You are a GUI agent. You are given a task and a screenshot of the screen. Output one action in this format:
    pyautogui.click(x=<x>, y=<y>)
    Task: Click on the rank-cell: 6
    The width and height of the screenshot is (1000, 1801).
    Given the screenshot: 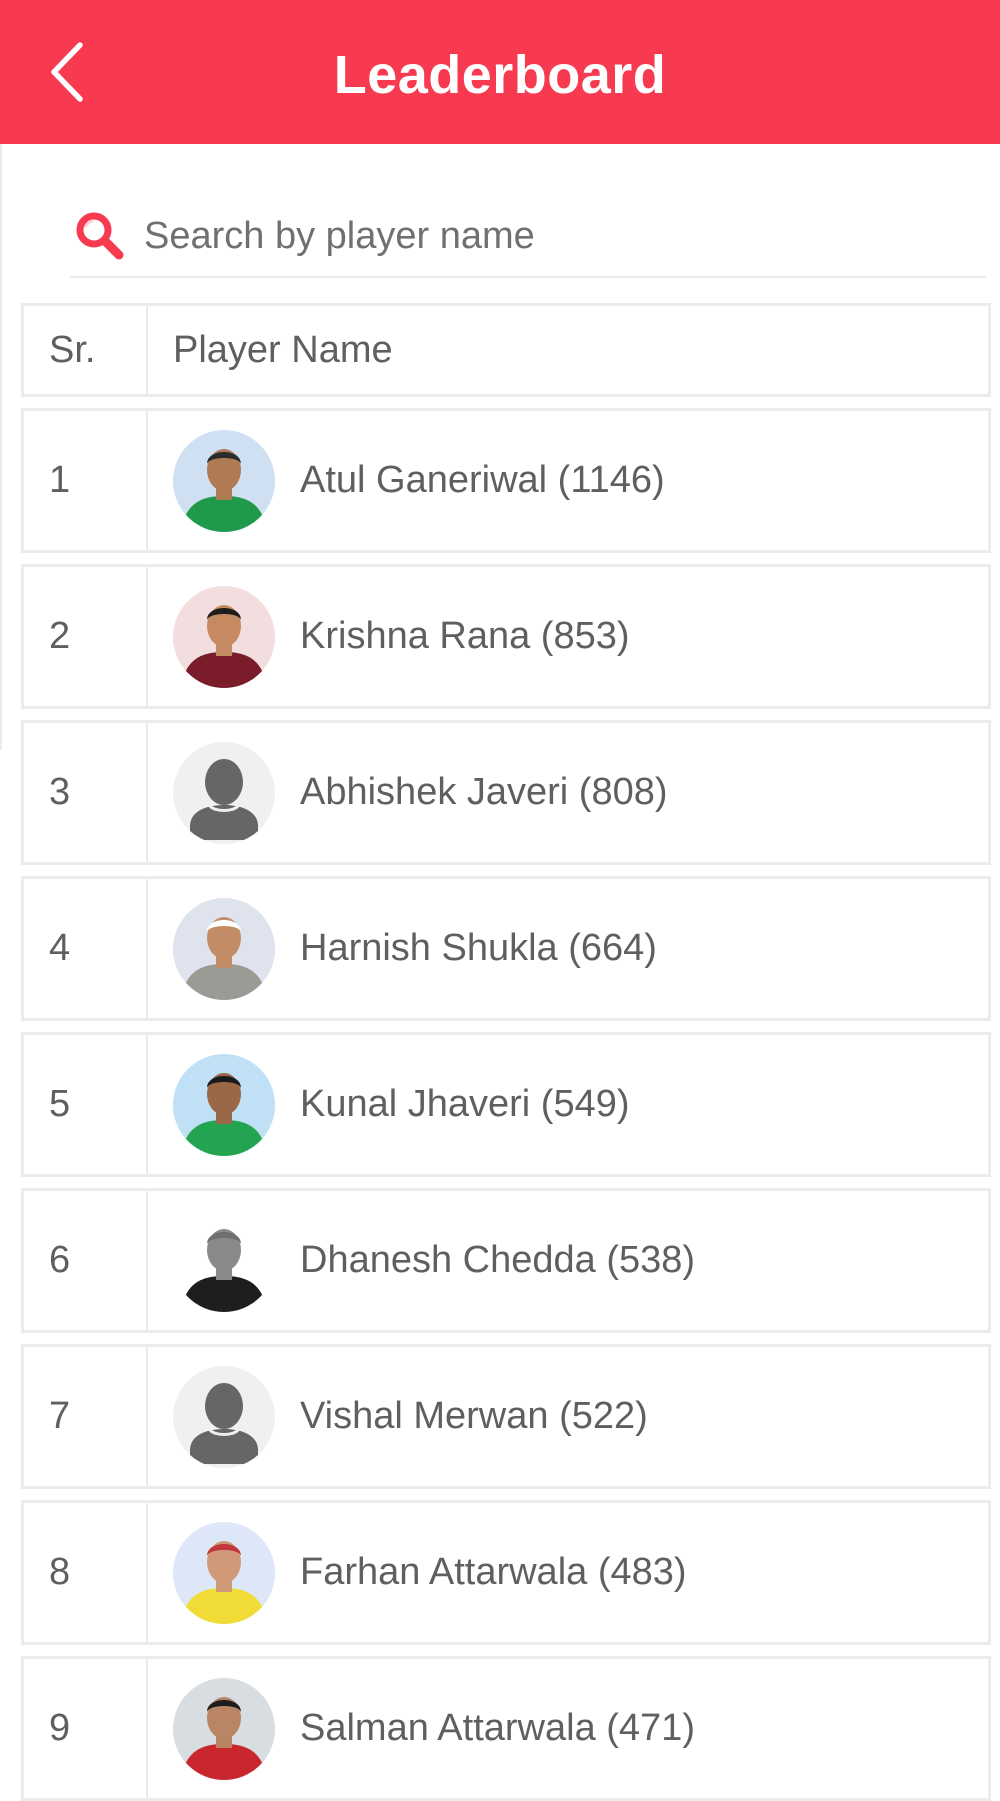 What is the action you would take?
    pyautogui.click(x=86, y=1260)
    